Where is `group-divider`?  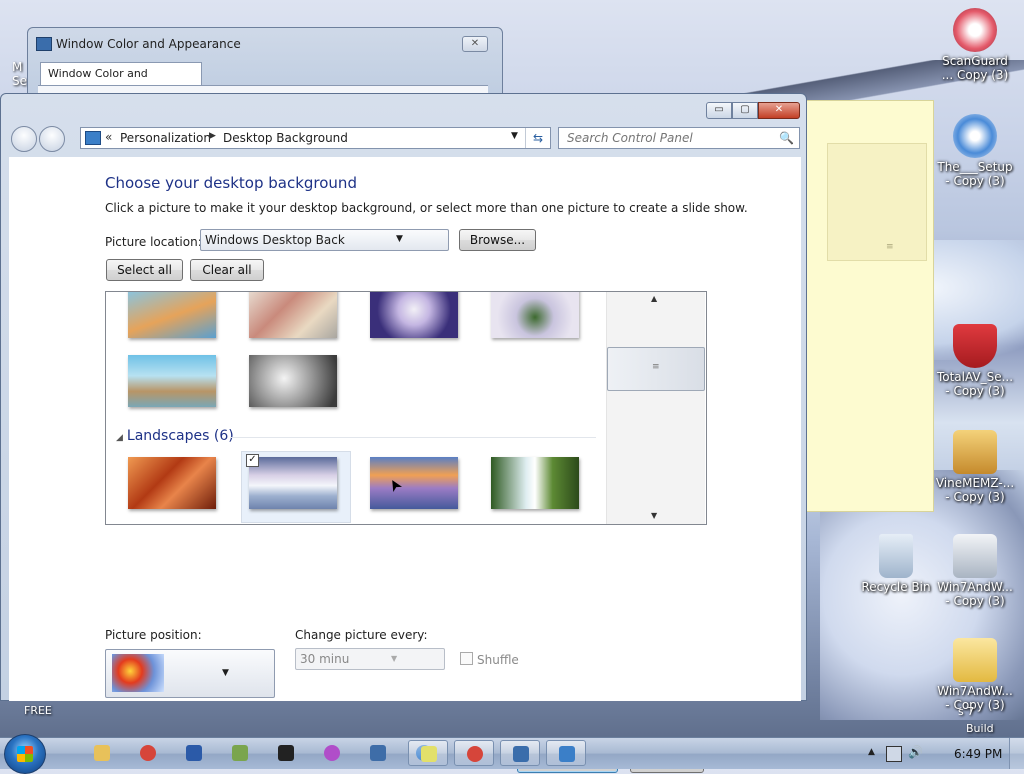
group-divider is located at coordinates (413, 437).